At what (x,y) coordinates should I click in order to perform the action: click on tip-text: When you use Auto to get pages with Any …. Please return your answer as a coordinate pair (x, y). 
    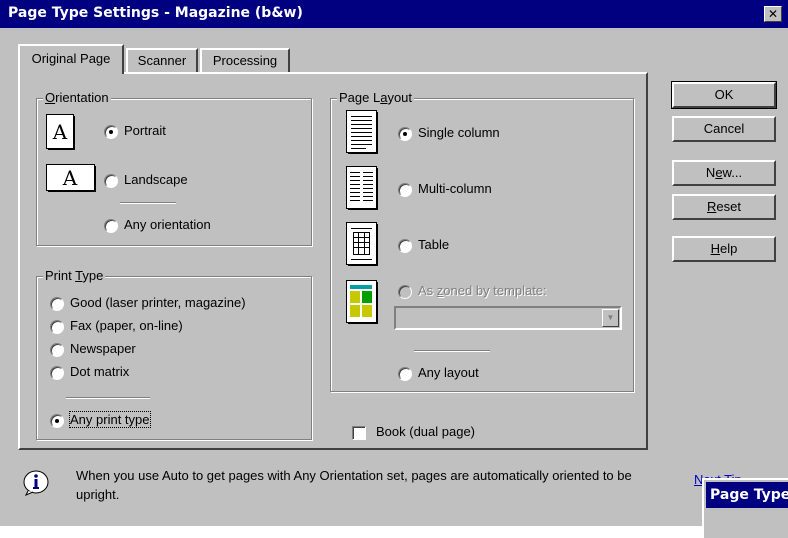
    Looking at the image, I should click on (354, 485).